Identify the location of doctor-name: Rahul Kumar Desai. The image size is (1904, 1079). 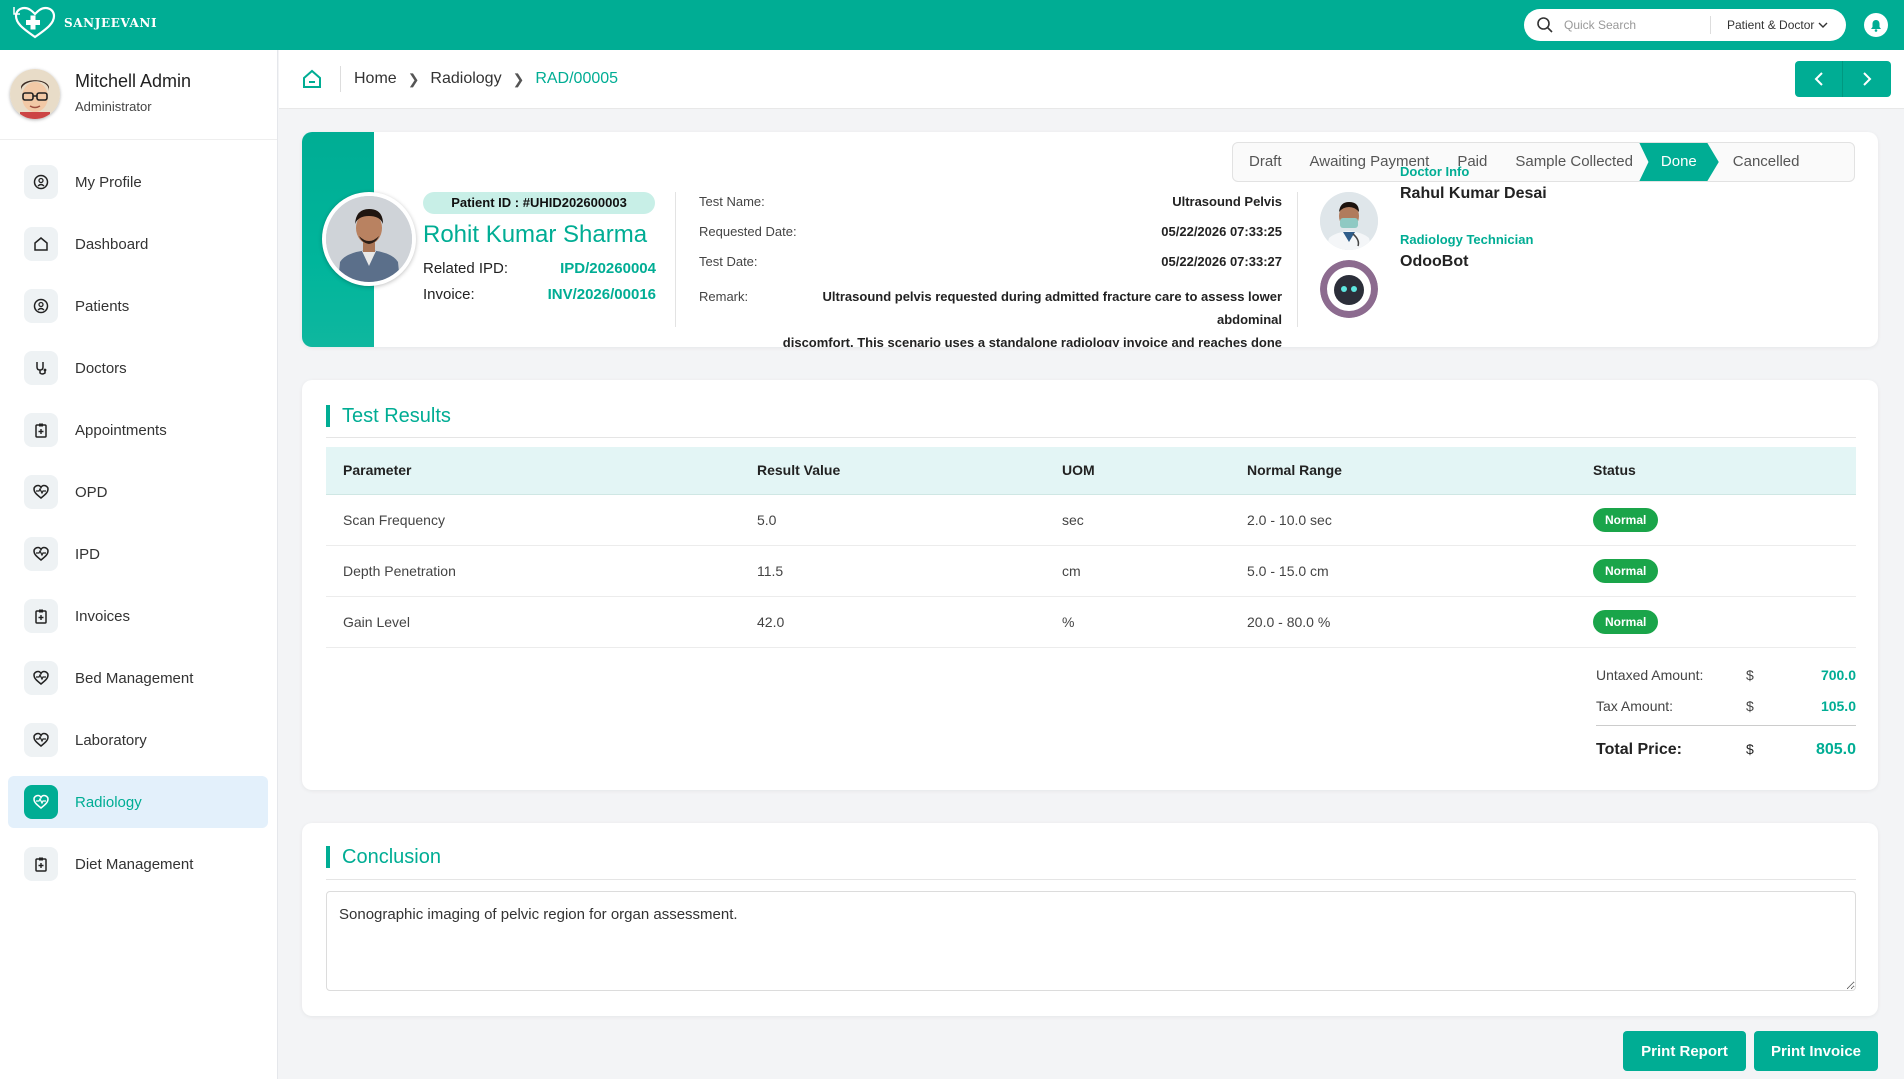
(1473, 194).